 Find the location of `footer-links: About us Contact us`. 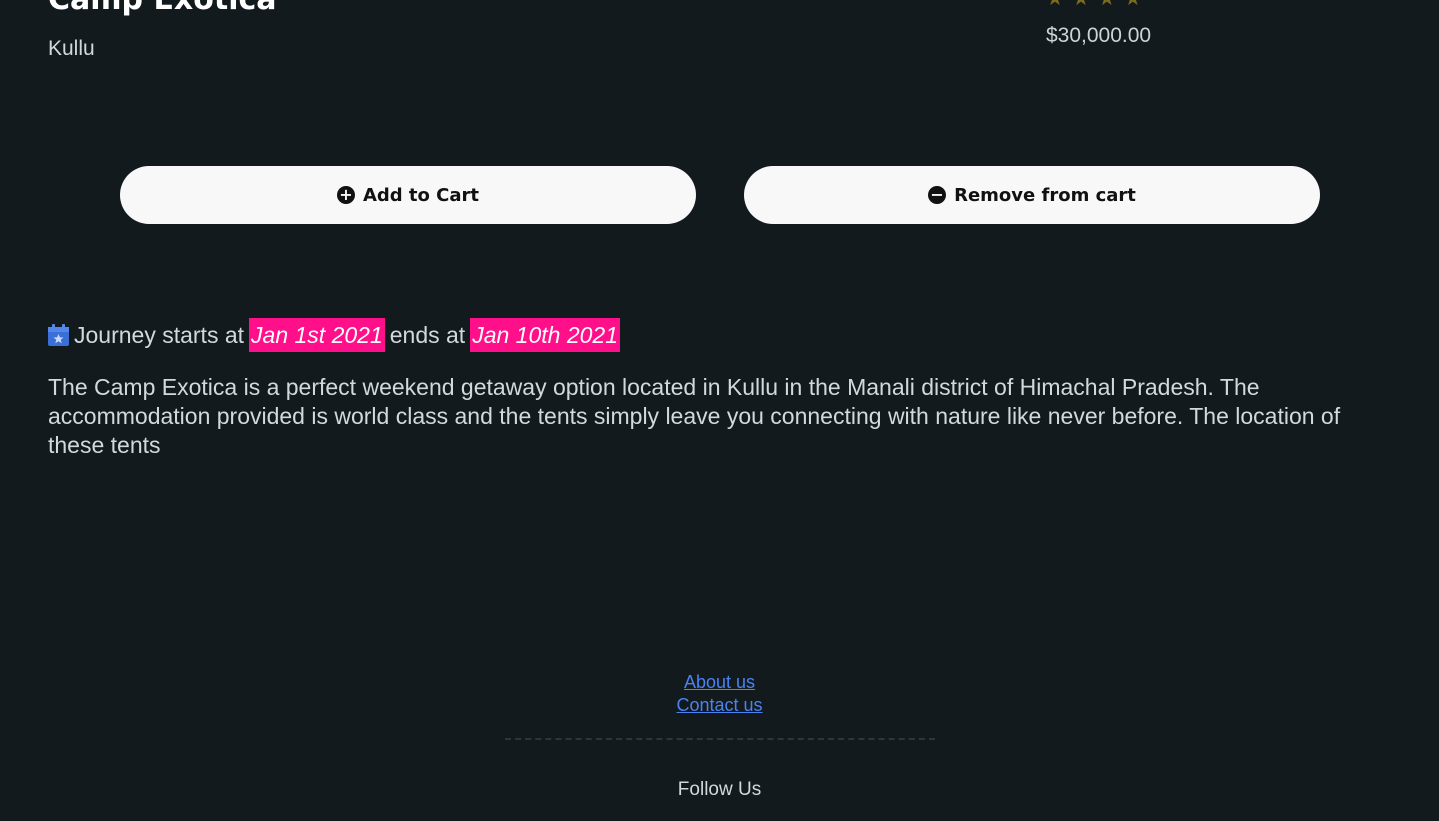

footer-links: About us Contact us is located at coordinates (719, 694).